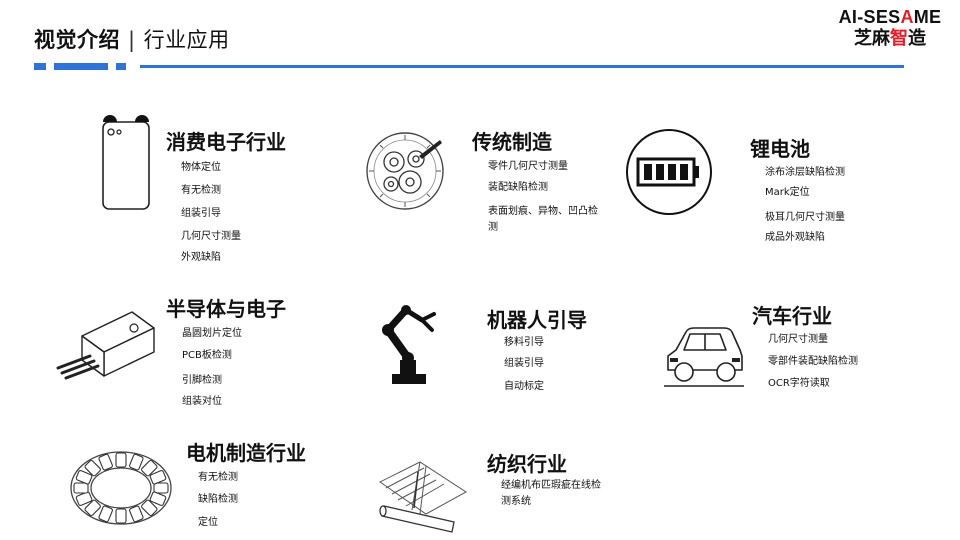  I want to click on motor-stator-icon, so click(121, 488).